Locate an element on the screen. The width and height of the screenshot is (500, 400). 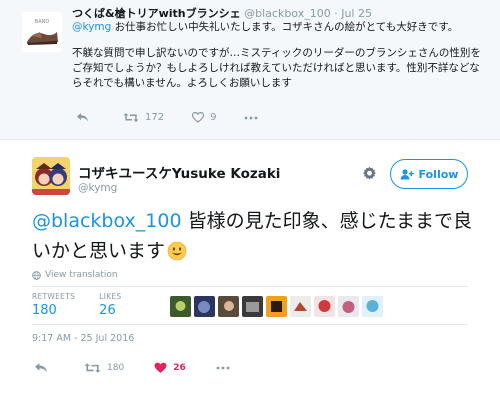
parent-tweet-date: Jul 25 is located at coordinates (356, 13).